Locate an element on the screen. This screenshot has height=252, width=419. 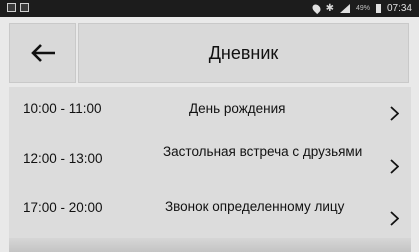
status-icons: ✱ 49% 07:34 is located at coordinates (361, 8).